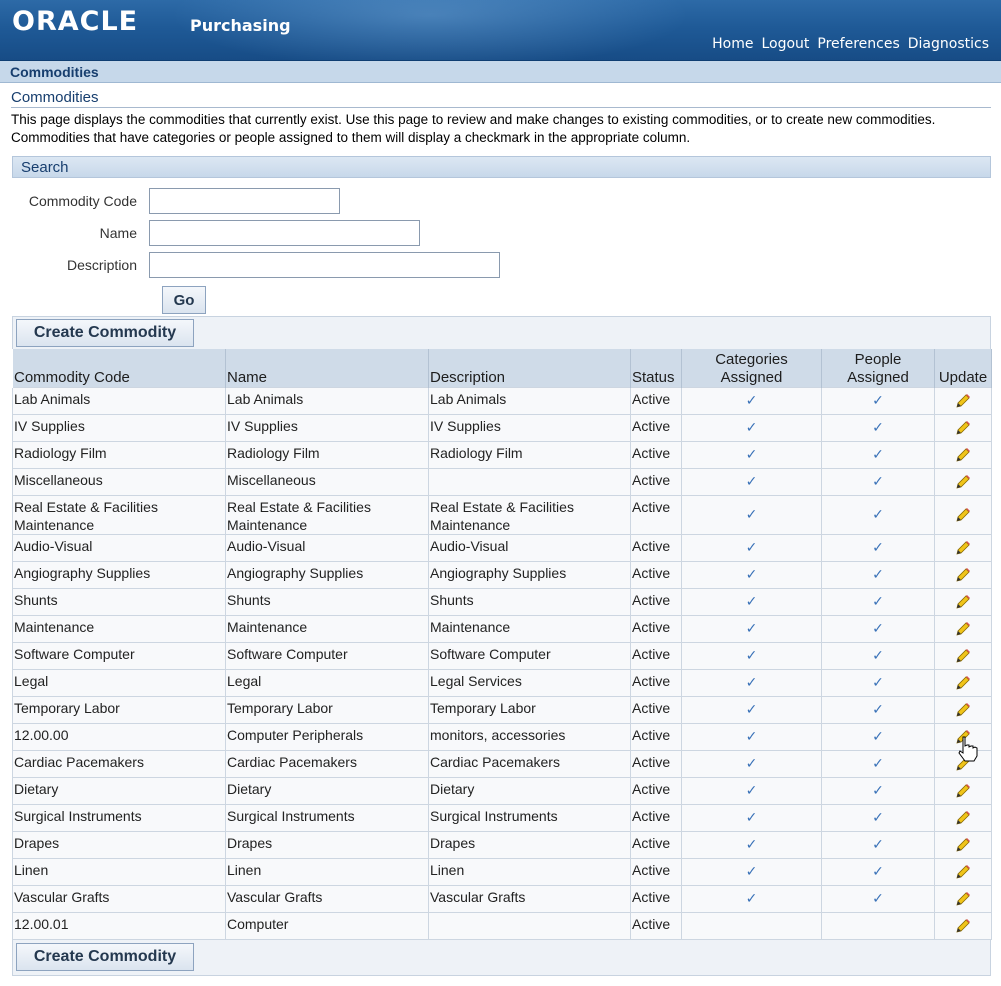 This screenshot has width=1001, height=986. Describe the element at coordinates (284, 233) in the screenshot. I see `name-input` at that location.